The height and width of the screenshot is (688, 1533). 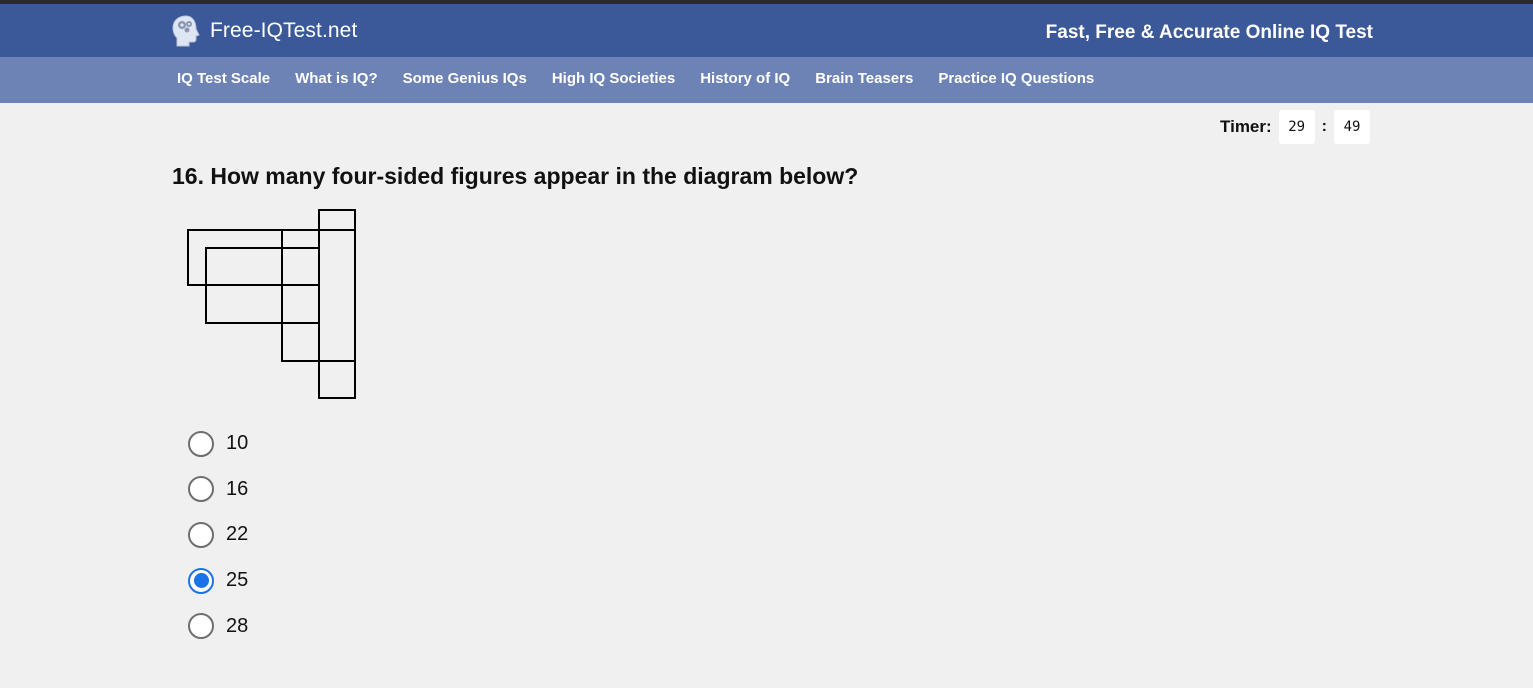 What do you see at coordinates (336, 78) in the screenshot?
I see `nav-item-what-is-iq: What is IQ?` at bounding box center [336, 78].